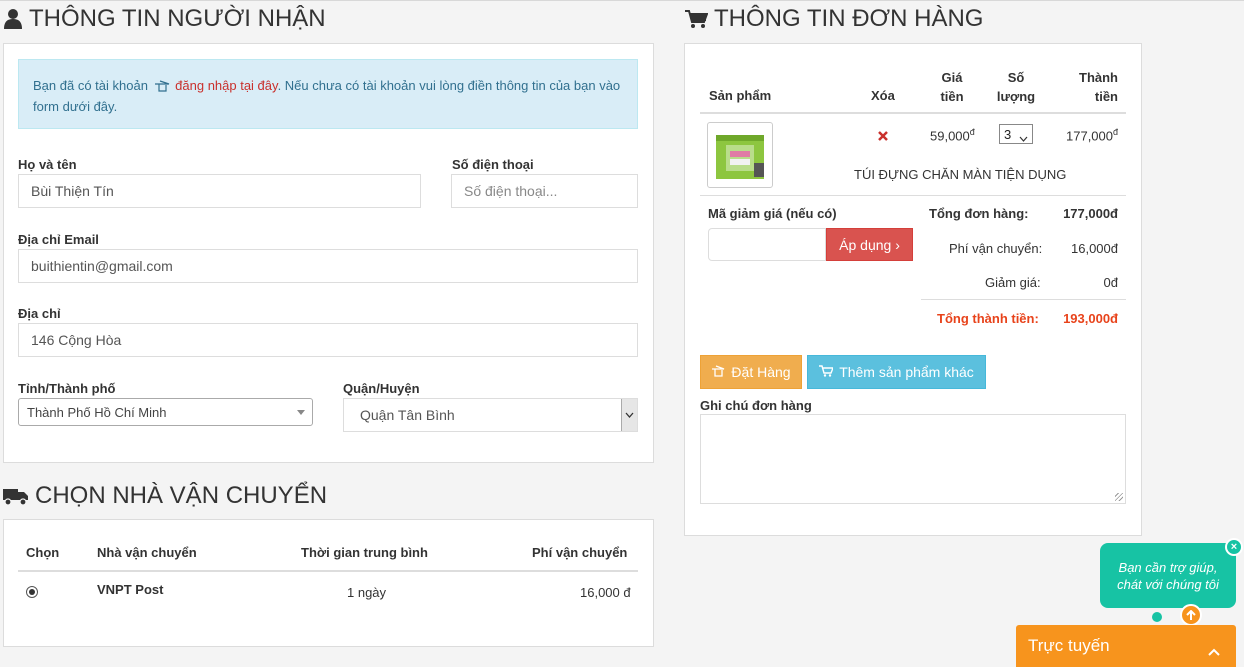  What do you see at coordinates (1016, 87) in the screenshot?
I see `order-col-qty: Số lượng` at bounding box center [1016, 87].